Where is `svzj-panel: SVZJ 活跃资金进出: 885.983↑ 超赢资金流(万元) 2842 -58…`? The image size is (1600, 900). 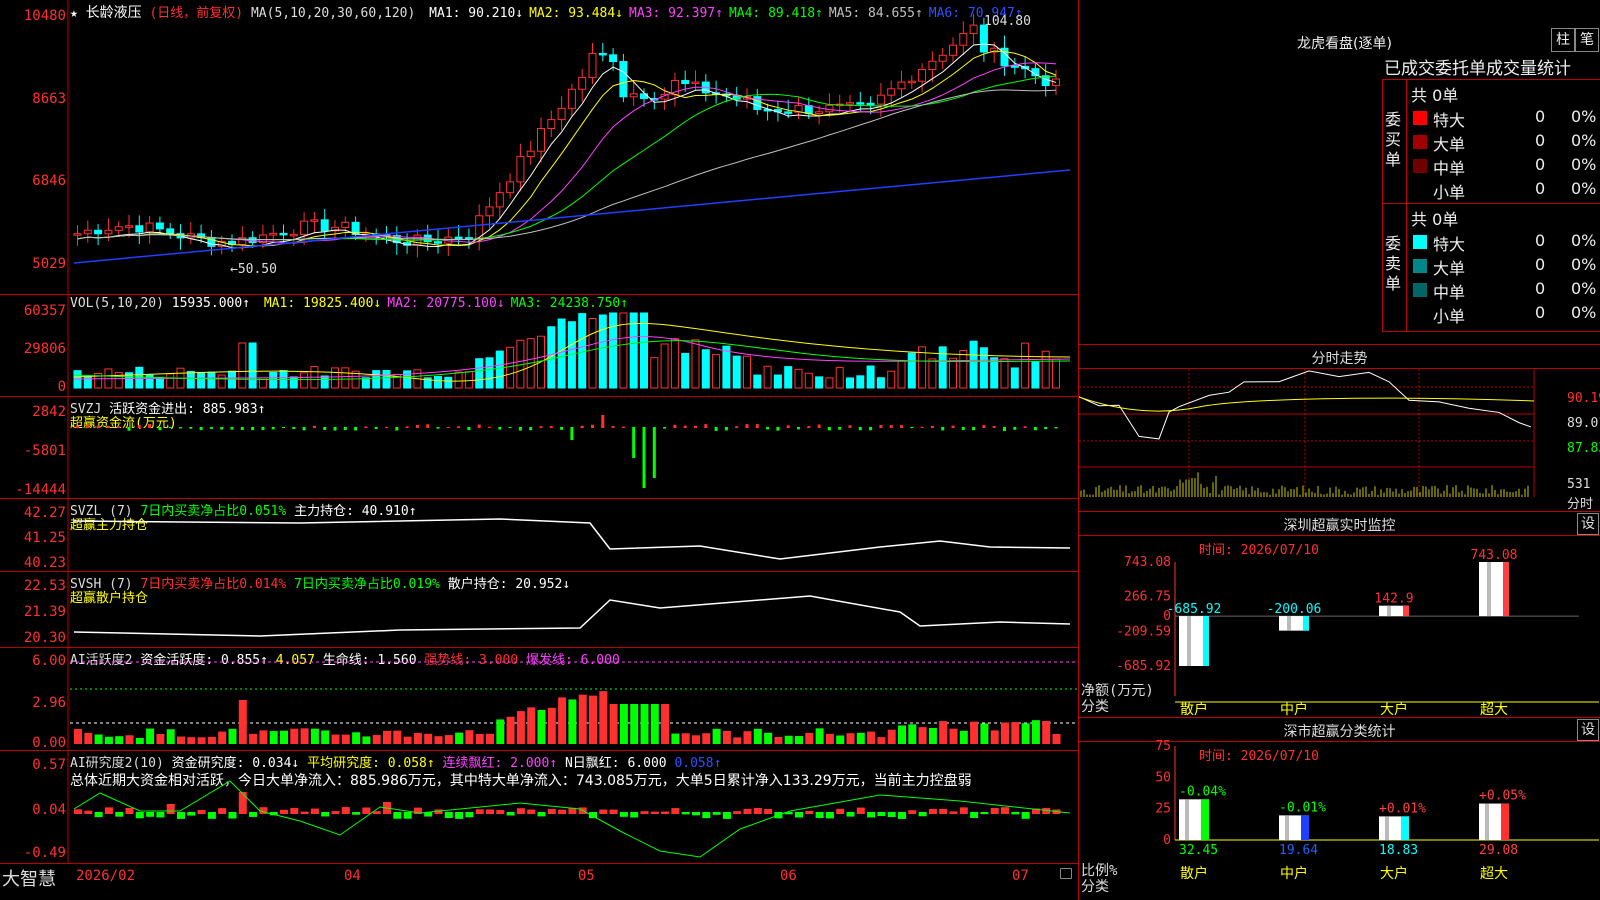 svzj-panel: SVZJ 活跃资金进出: 885.983↑ 超赢资金流(万元) 2842 -58… is located at coordinates (539, 448).